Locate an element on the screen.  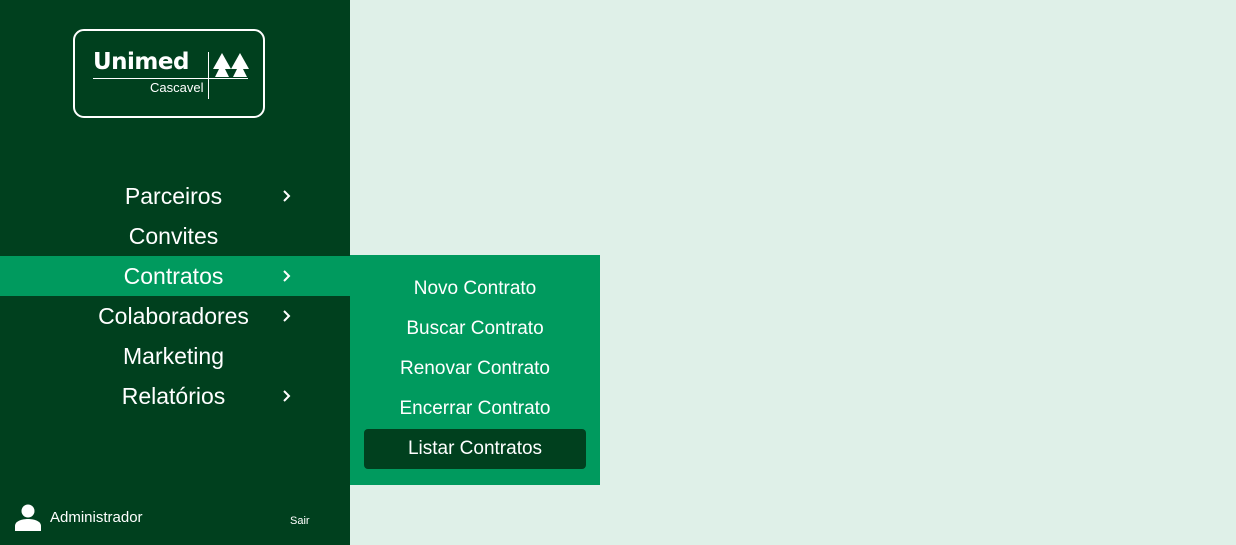
logout-button: Sair is located at coordinates (300, 521).